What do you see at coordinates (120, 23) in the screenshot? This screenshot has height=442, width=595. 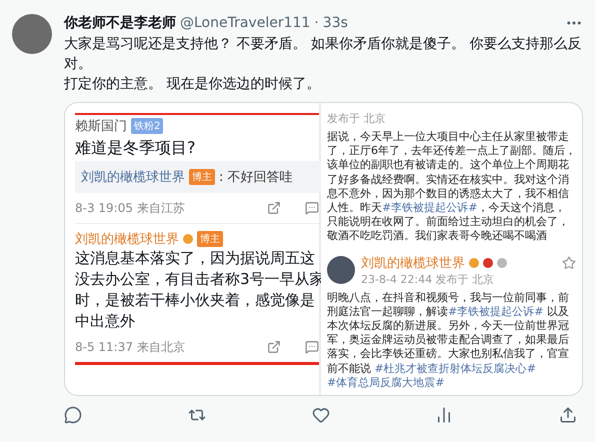 I see `author-name: 你老师不是李老师` at bounding box center [120, 23].